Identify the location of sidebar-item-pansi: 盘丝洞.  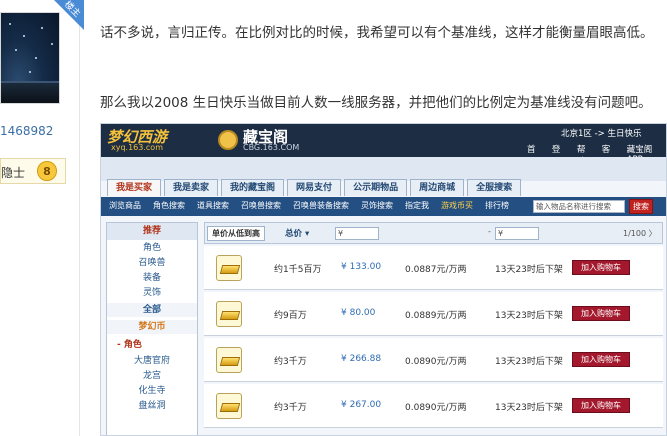
(152, 406).